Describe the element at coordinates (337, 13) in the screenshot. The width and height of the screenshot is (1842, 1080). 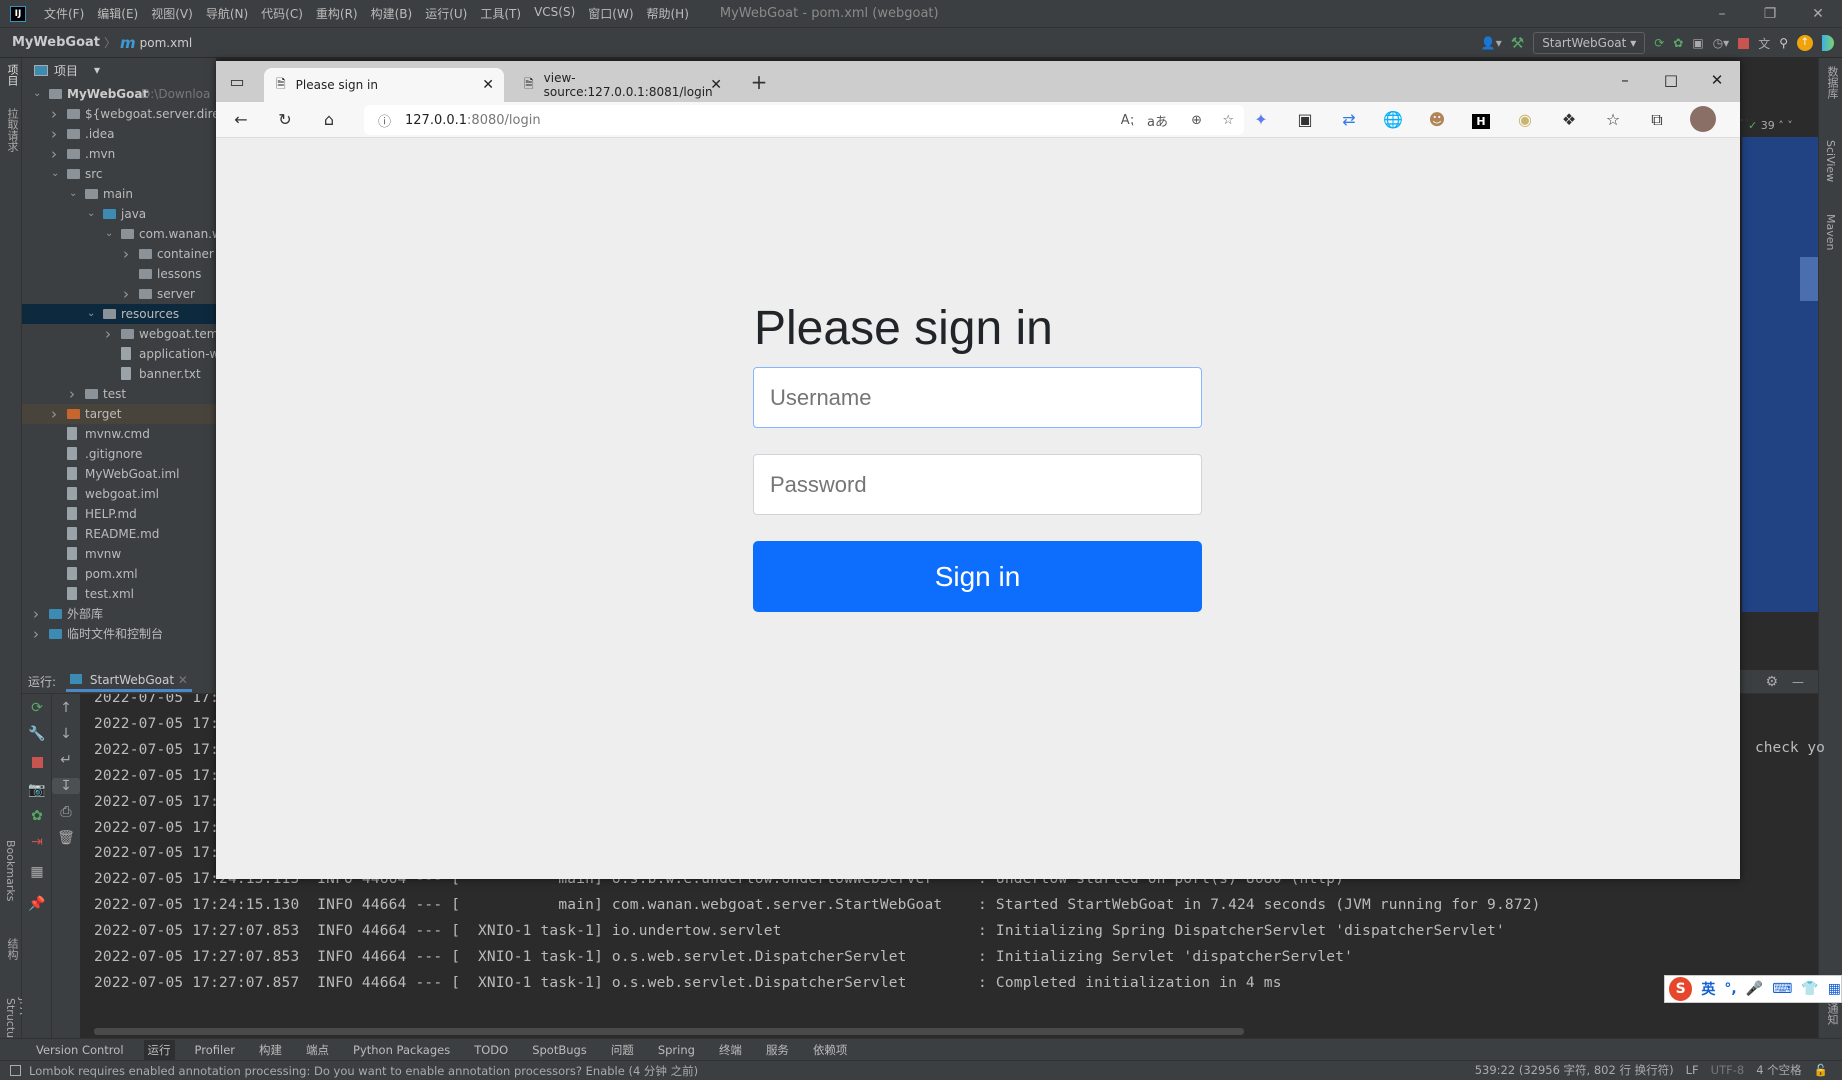
I see `menu-item: 重构(R)` at that location.